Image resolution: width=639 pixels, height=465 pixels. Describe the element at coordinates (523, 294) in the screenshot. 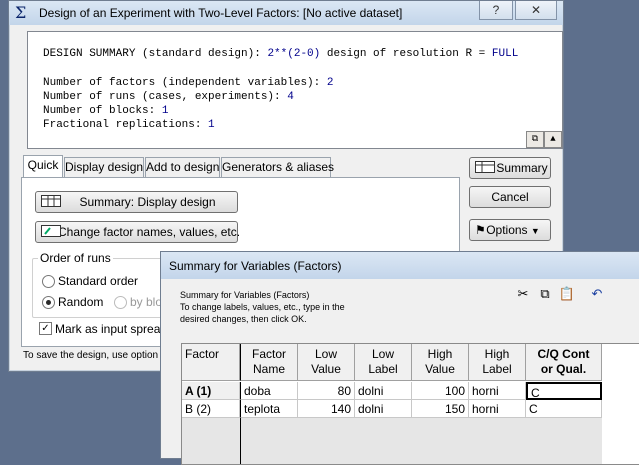

I see `cut-icon: ✂` at that location.